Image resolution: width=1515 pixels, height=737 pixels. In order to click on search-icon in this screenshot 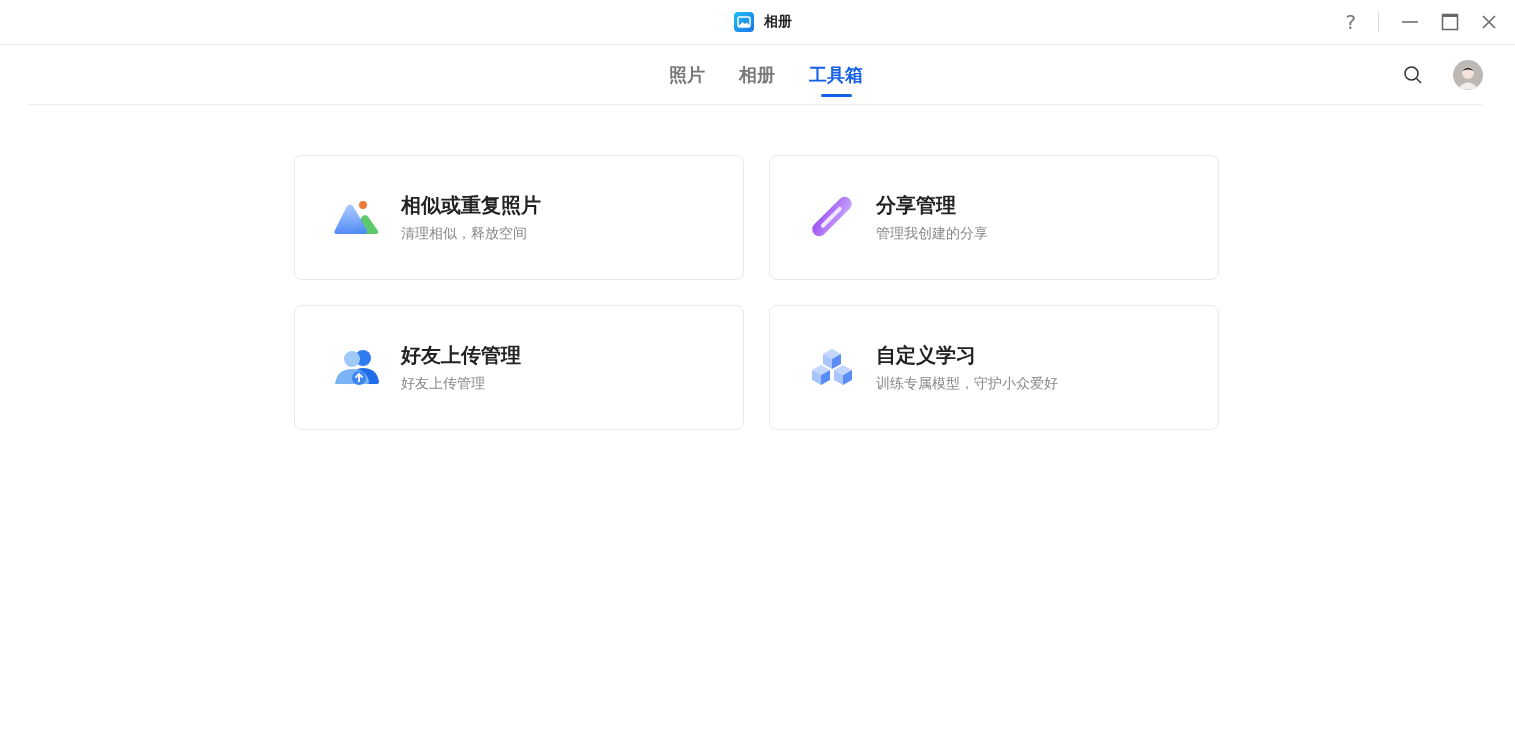, I will do `click(1413, 74)`.